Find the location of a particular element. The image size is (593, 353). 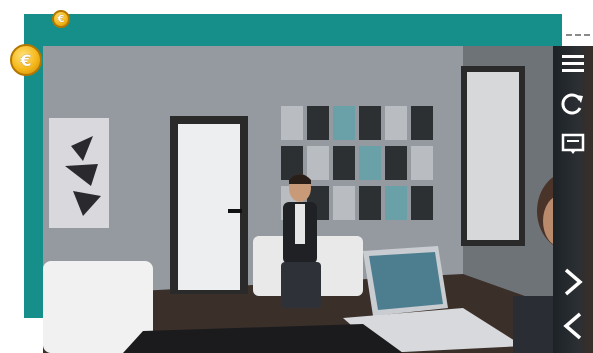

dashed-divider is located at coordinates (578, 35).